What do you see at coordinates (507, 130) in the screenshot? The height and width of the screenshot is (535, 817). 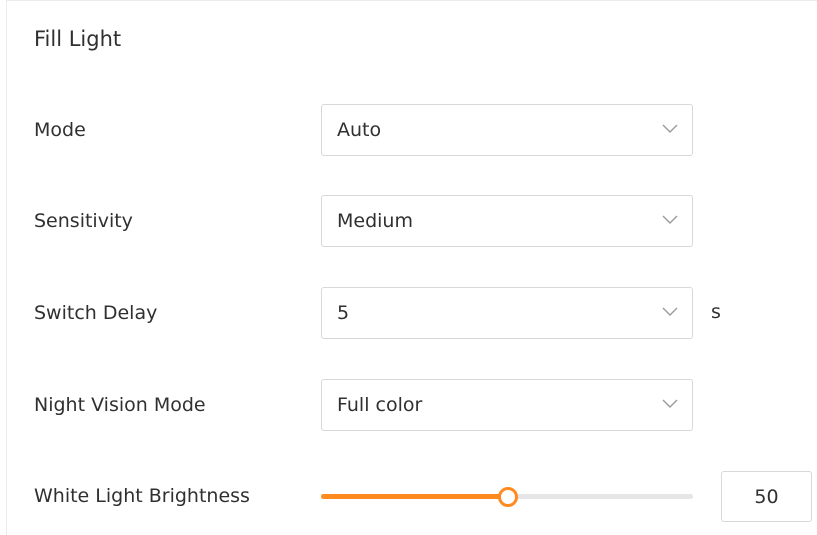 I see `mode-select: Auto` at bounding box center [507, 130].